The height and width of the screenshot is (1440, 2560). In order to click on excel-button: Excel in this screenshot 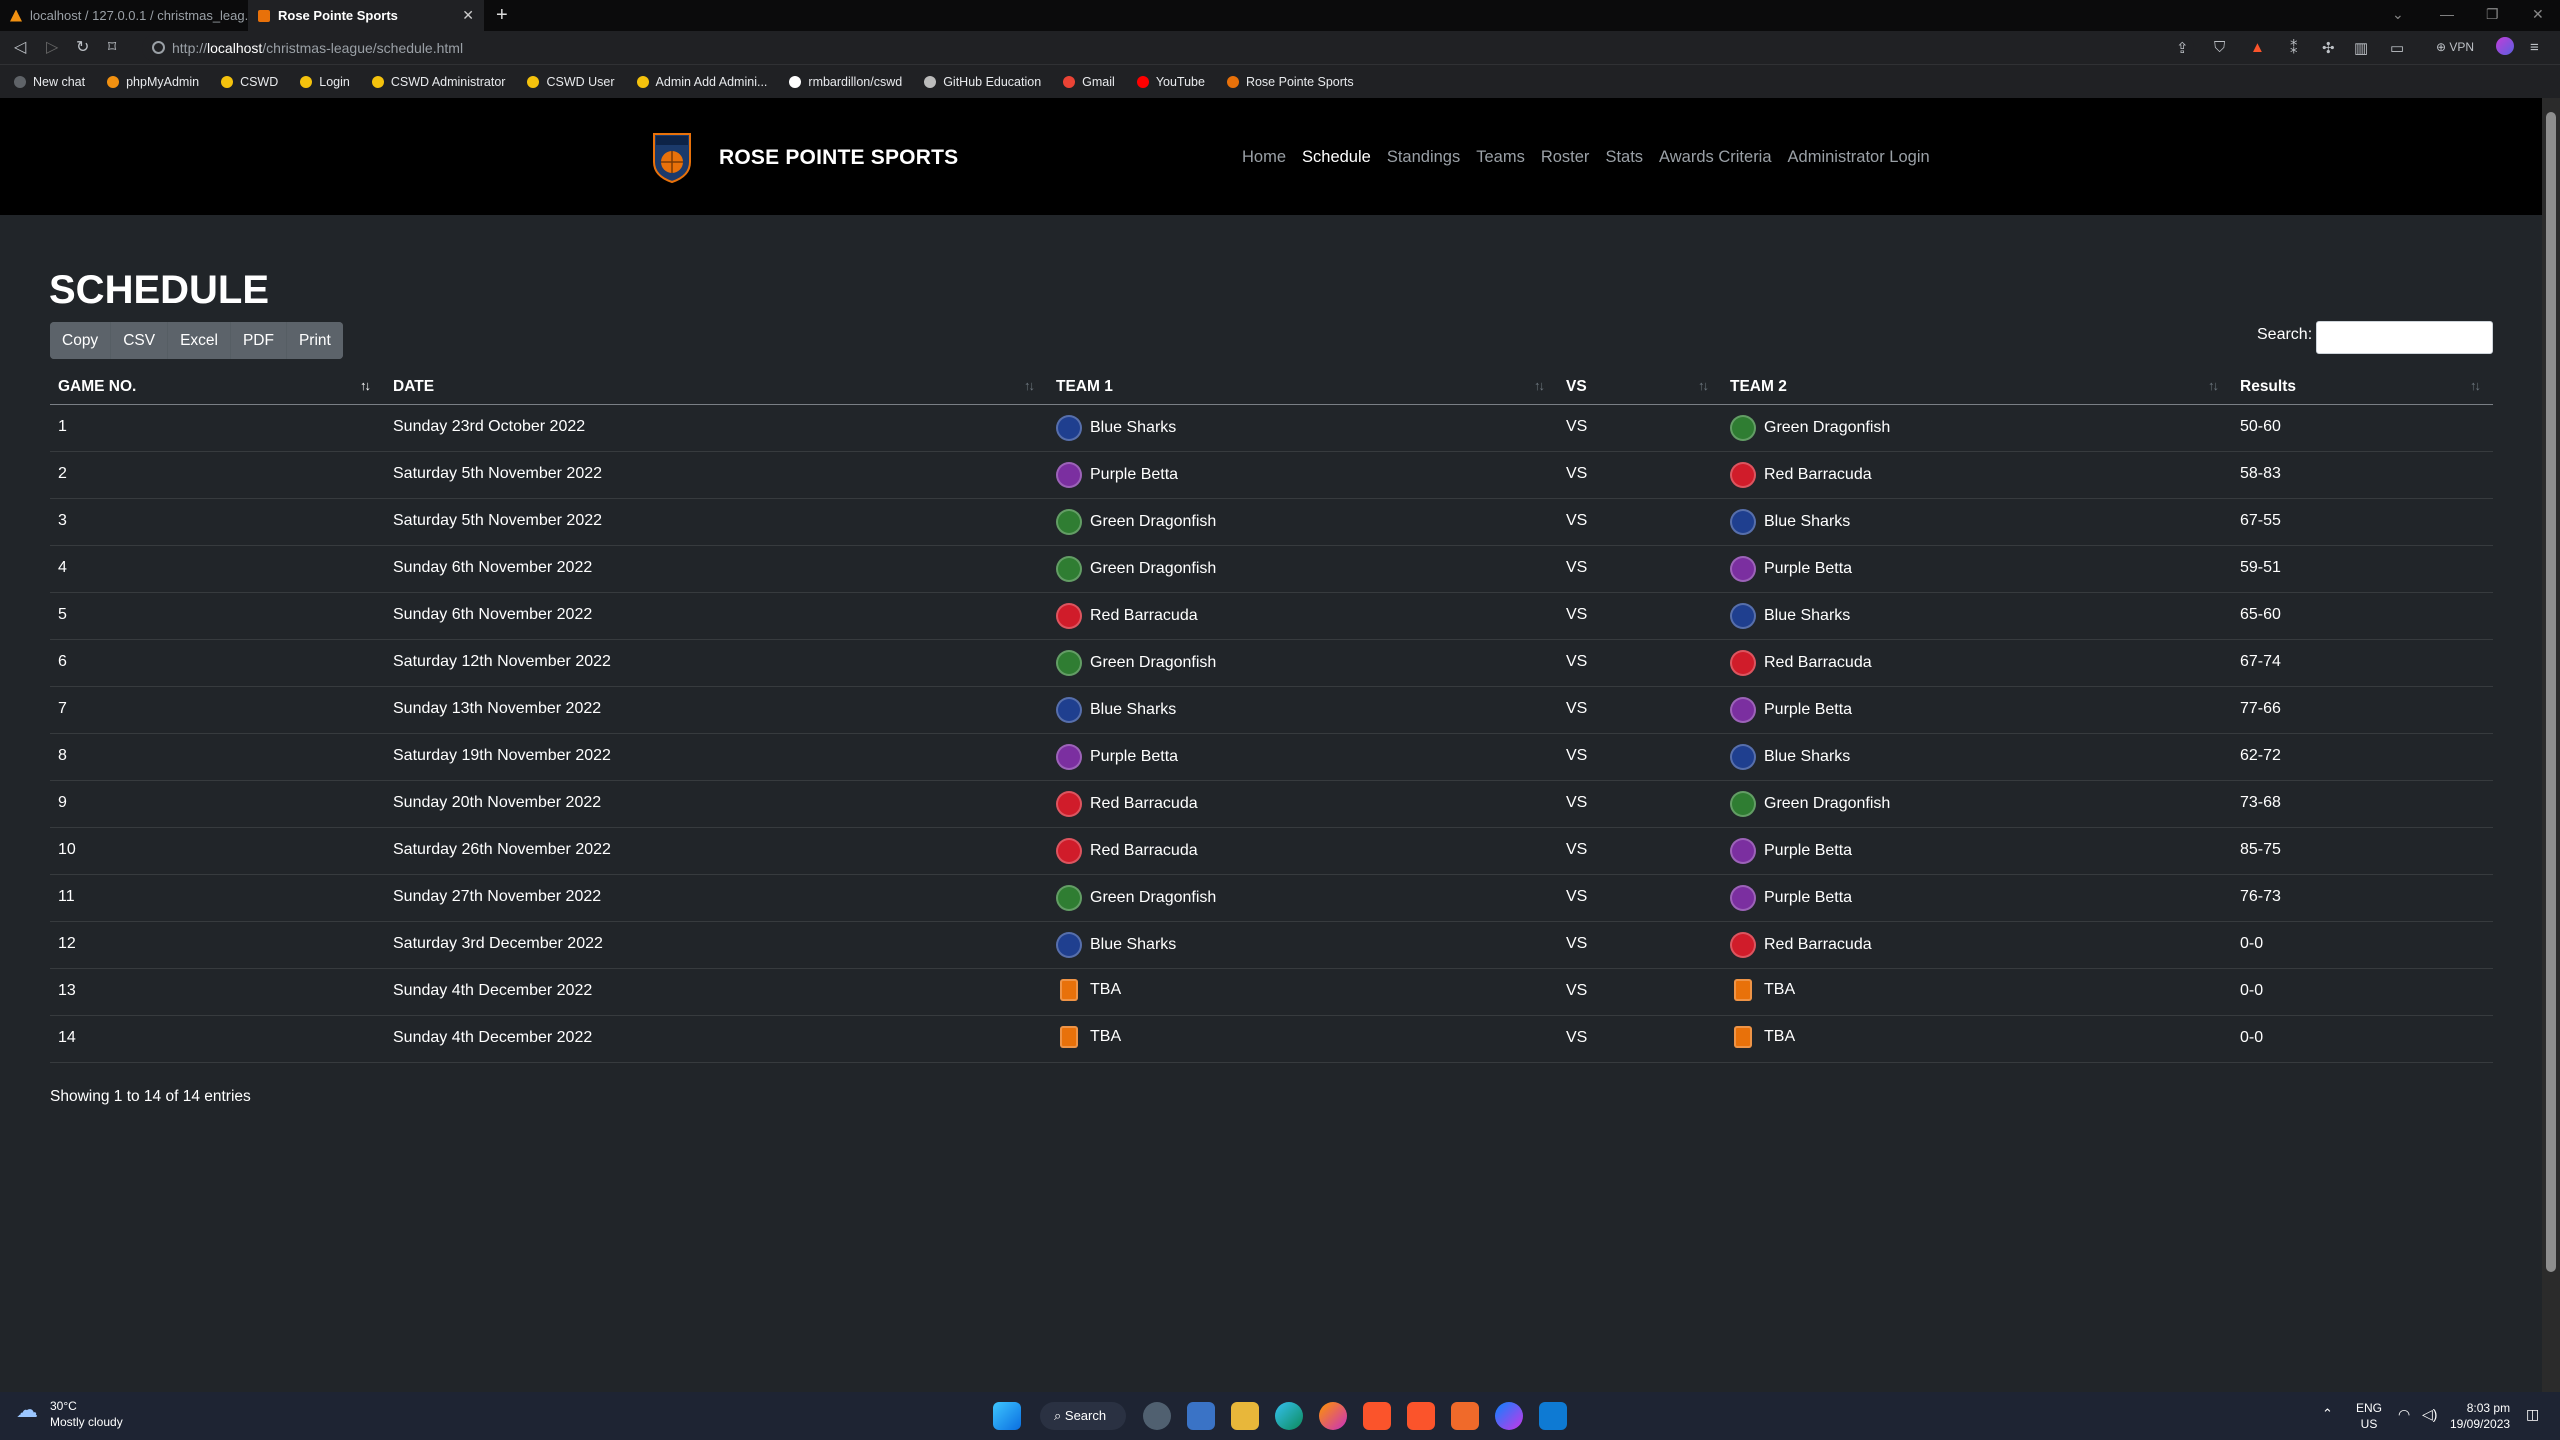, I will do `click(199, 340)`.